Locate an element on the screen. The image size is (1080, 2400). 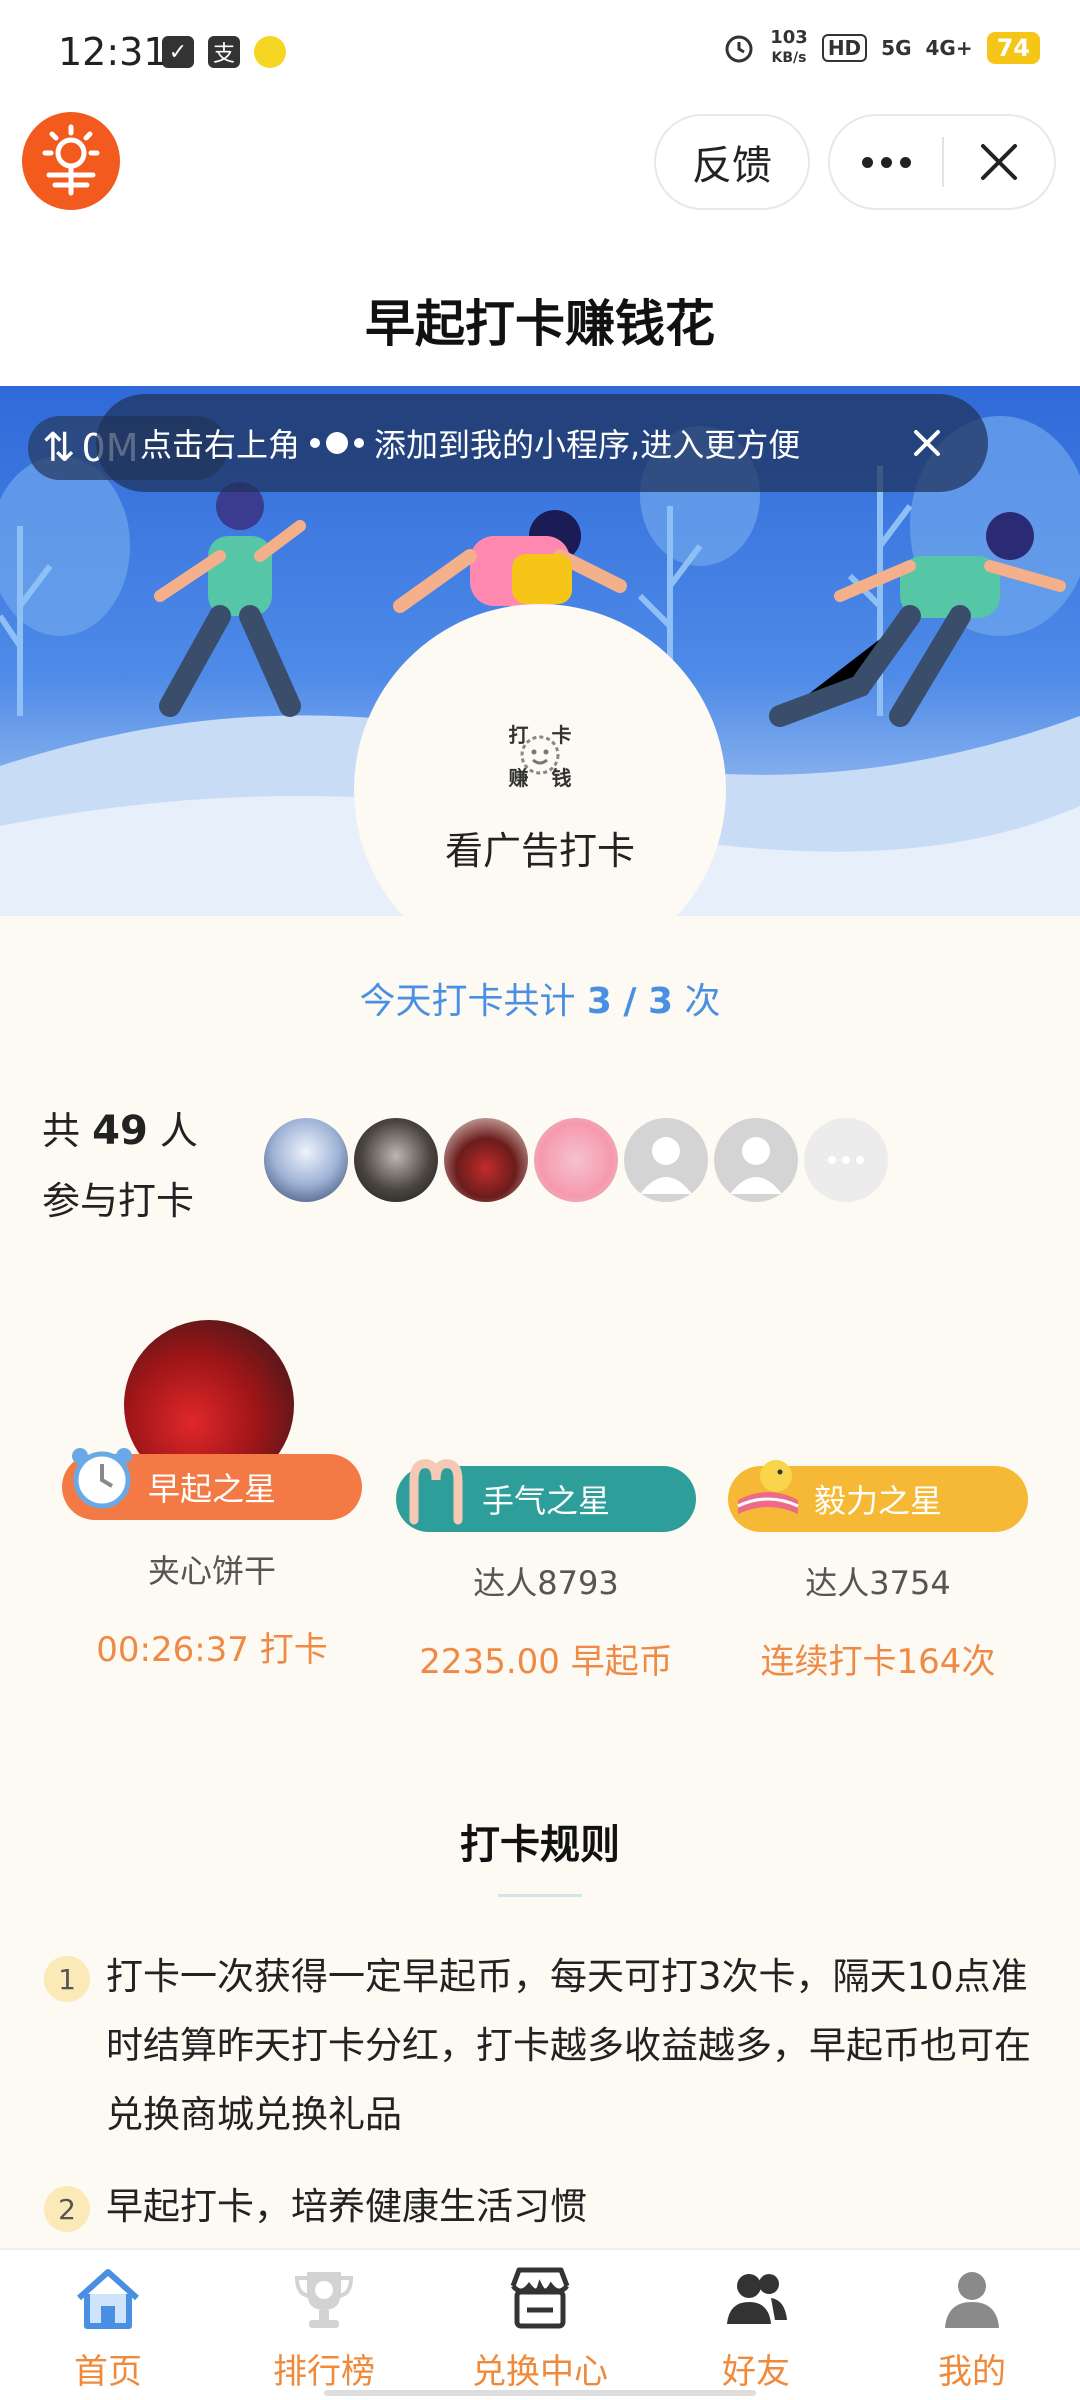
add-to-miniprogram-tip: 点击右上角 添加到我的小程序,进入更方便 is located at coordinates (542, 443).